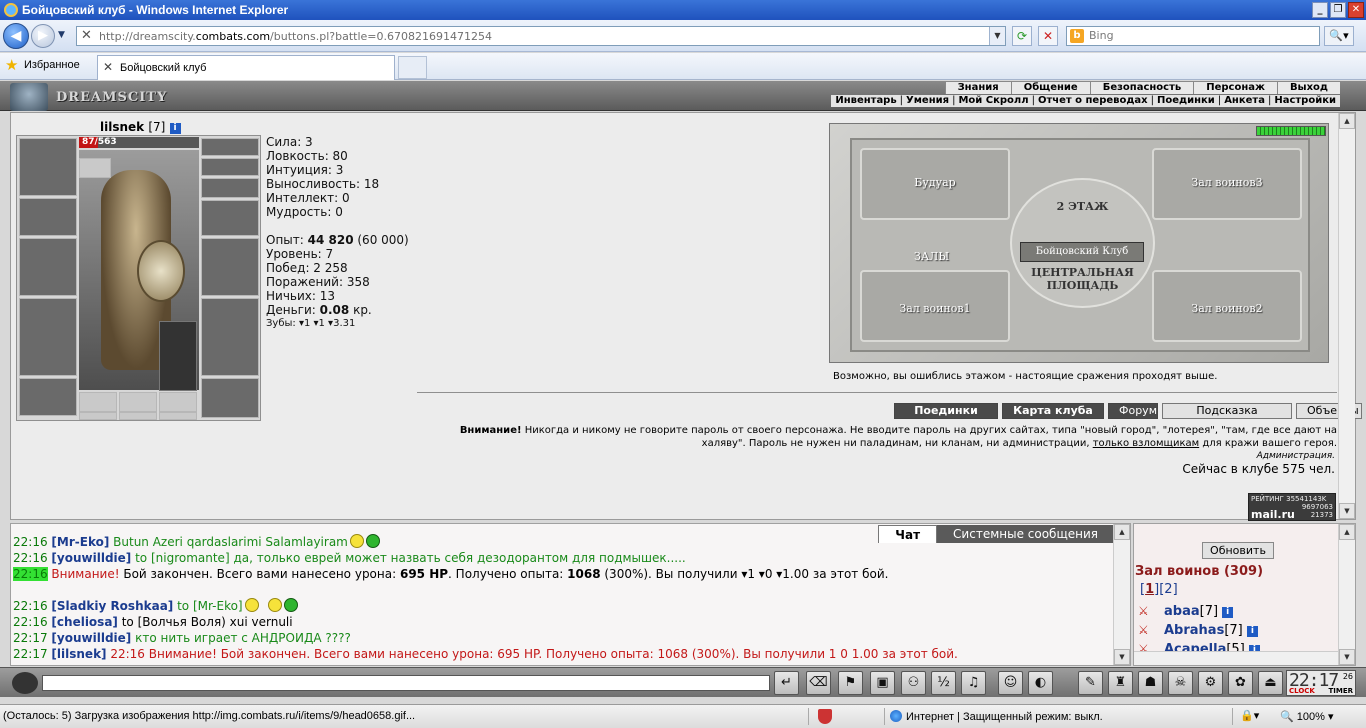 The width and height of the screenshot is (1366, 728). What do you see at coordinates (935, 306) in the screenshot?
I see `room-hall1: Зал воинов1` at bounding box center [935, 306].